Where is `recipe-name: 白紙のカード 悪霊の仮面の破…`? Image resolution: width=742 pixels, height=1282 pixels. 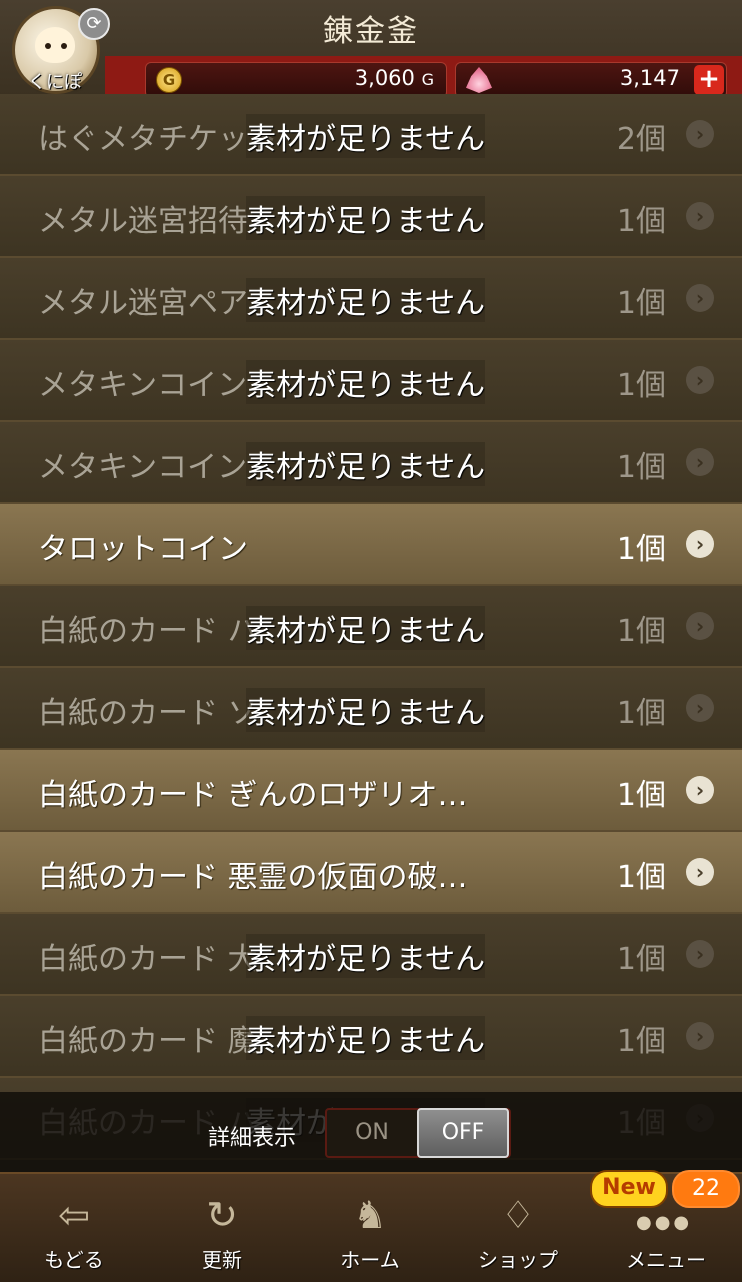
recipe-name: 白紙のカード 悪霊の仮面の破… is located at coordinates (253, 877).